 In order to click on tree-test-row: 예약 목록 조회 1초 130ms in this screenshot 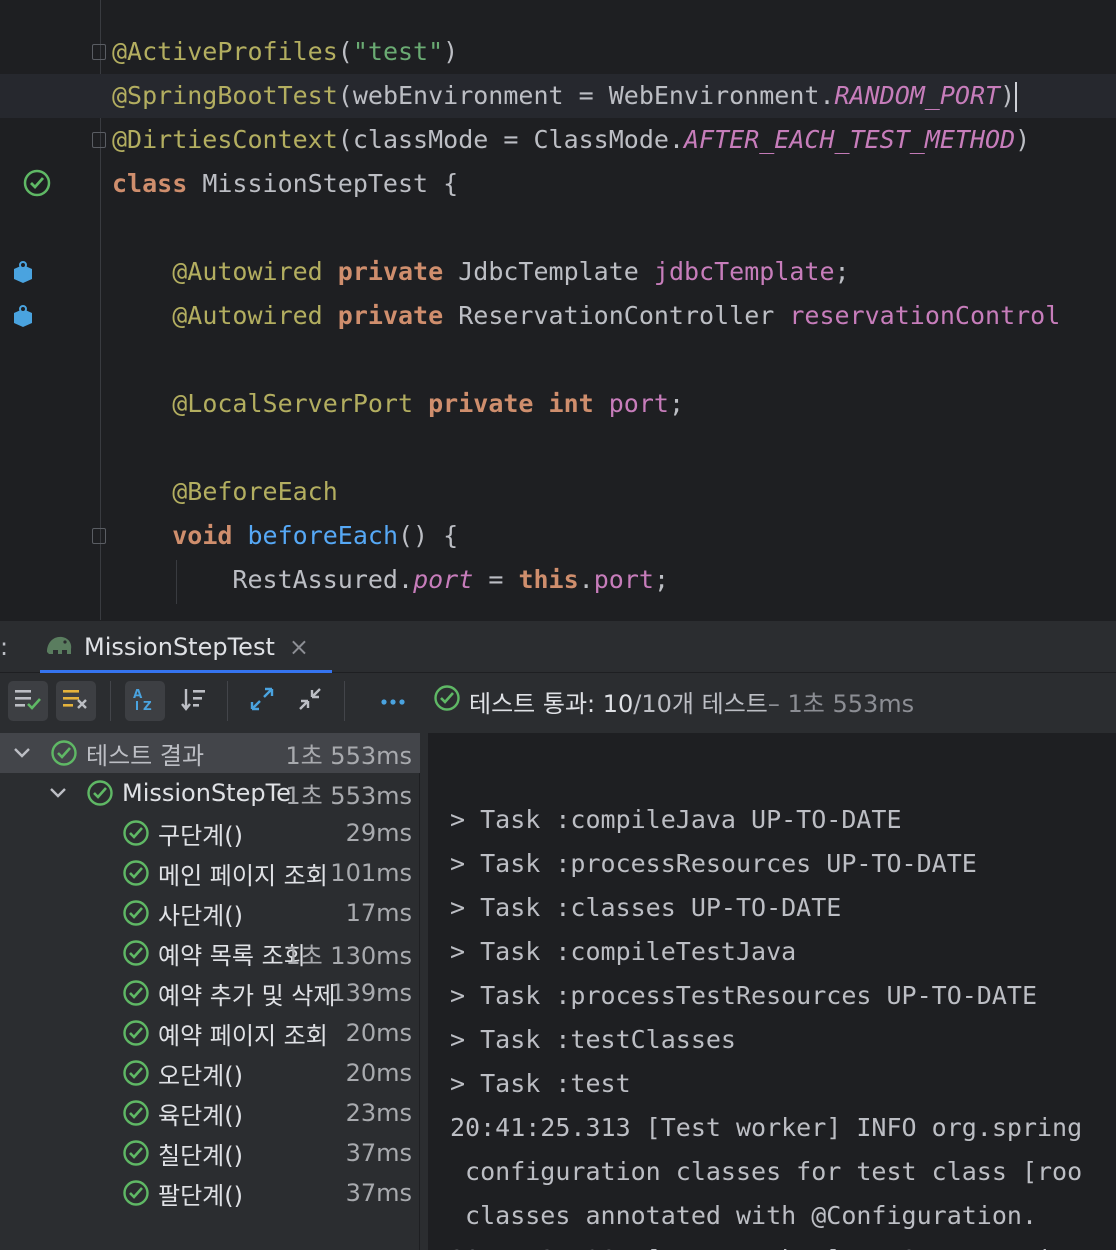, I will do `click(210, 953)`.